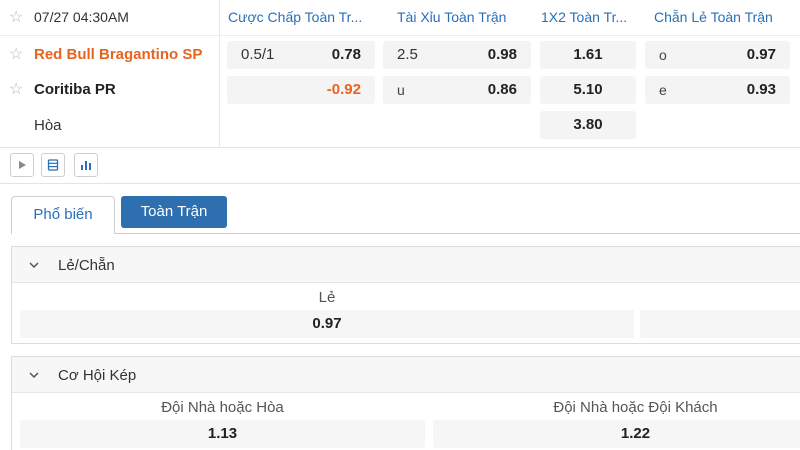 Image resolution: width=800 pixels, height=450 pixels. I want to click on home-win-odds: 1.61, so click(588, 54).